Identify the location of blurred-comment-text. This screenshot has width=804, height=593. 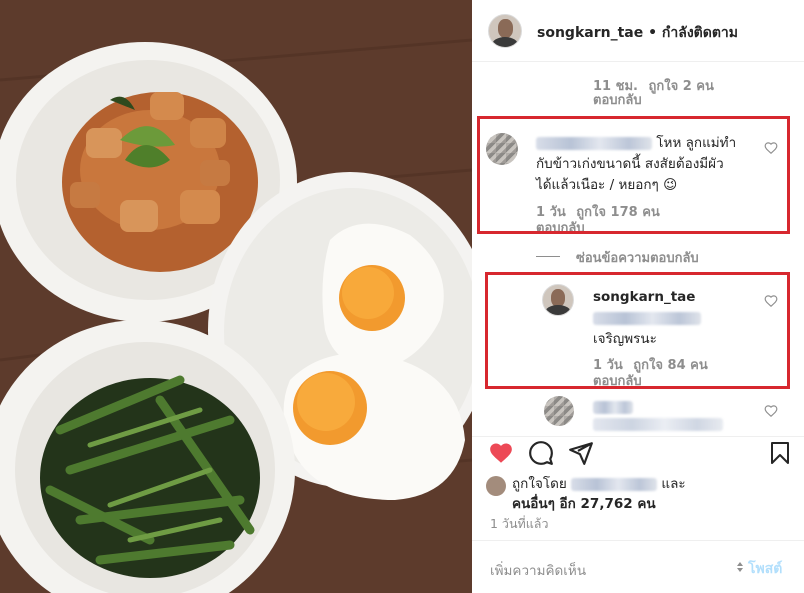
(658, 424).